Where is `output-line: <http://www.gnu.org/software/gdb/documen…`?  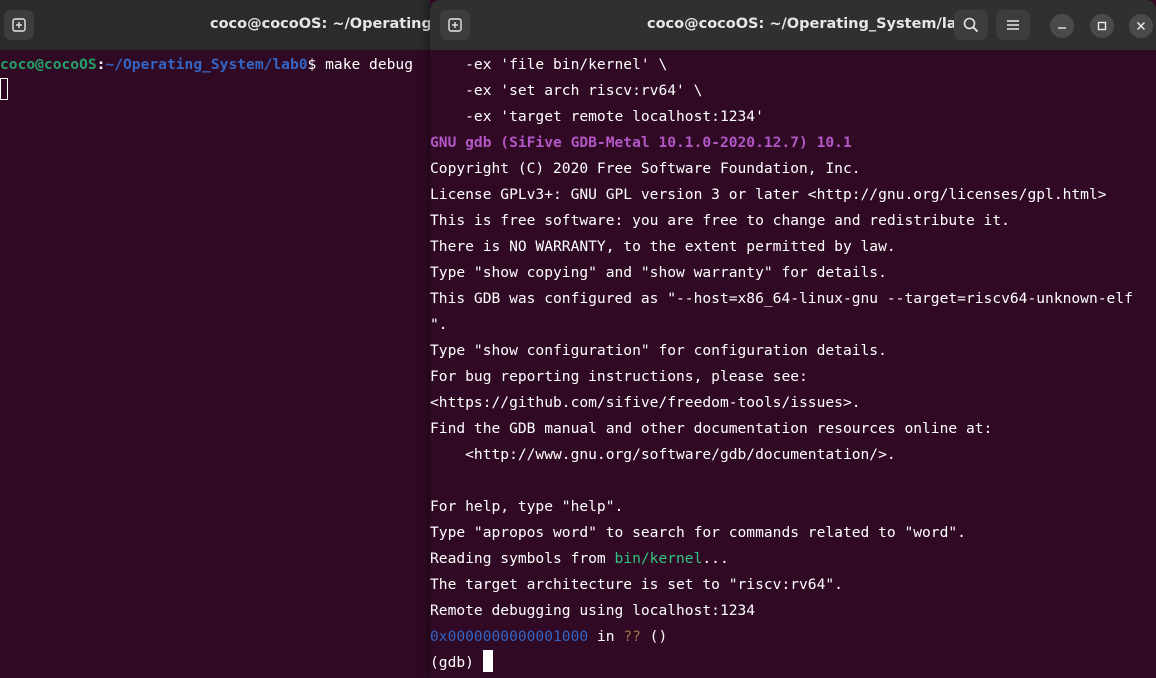 output-line: <http://www.gnu.org/software/gdb/documen… is located at coordinates (663, 454).